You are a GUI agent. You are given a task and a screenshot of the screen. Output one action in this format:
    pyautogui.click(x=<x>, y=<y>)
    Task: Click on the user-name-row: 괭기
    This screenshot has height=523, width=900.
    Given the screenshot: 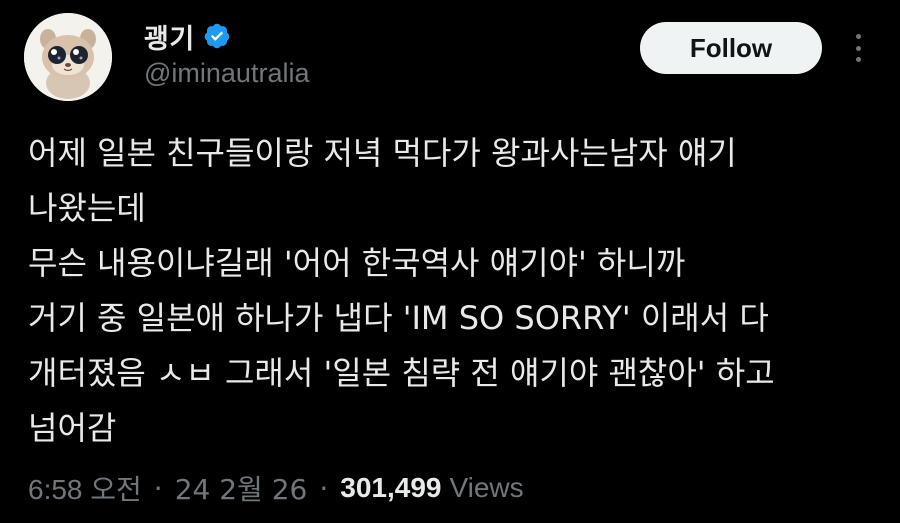 What is the action you would take?
    pyautogui.click(x=187, y=36)
    